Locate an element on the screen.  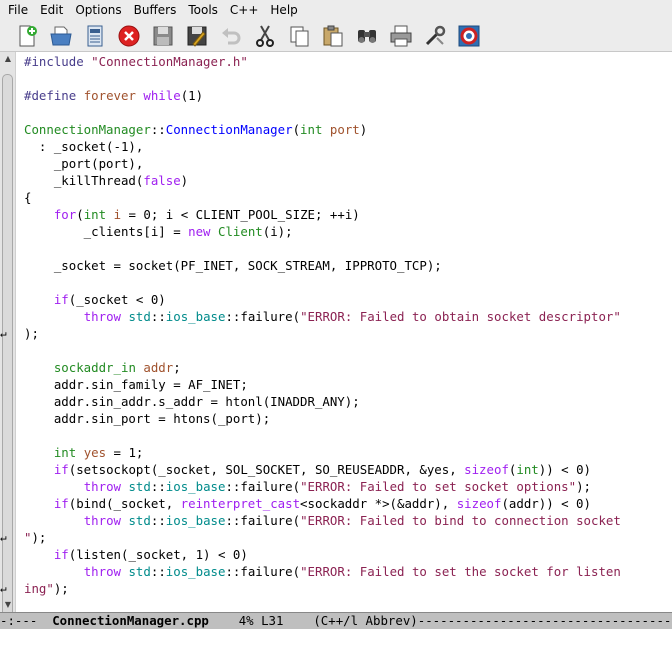
save-as-icon is located at coordinates (197, 36).